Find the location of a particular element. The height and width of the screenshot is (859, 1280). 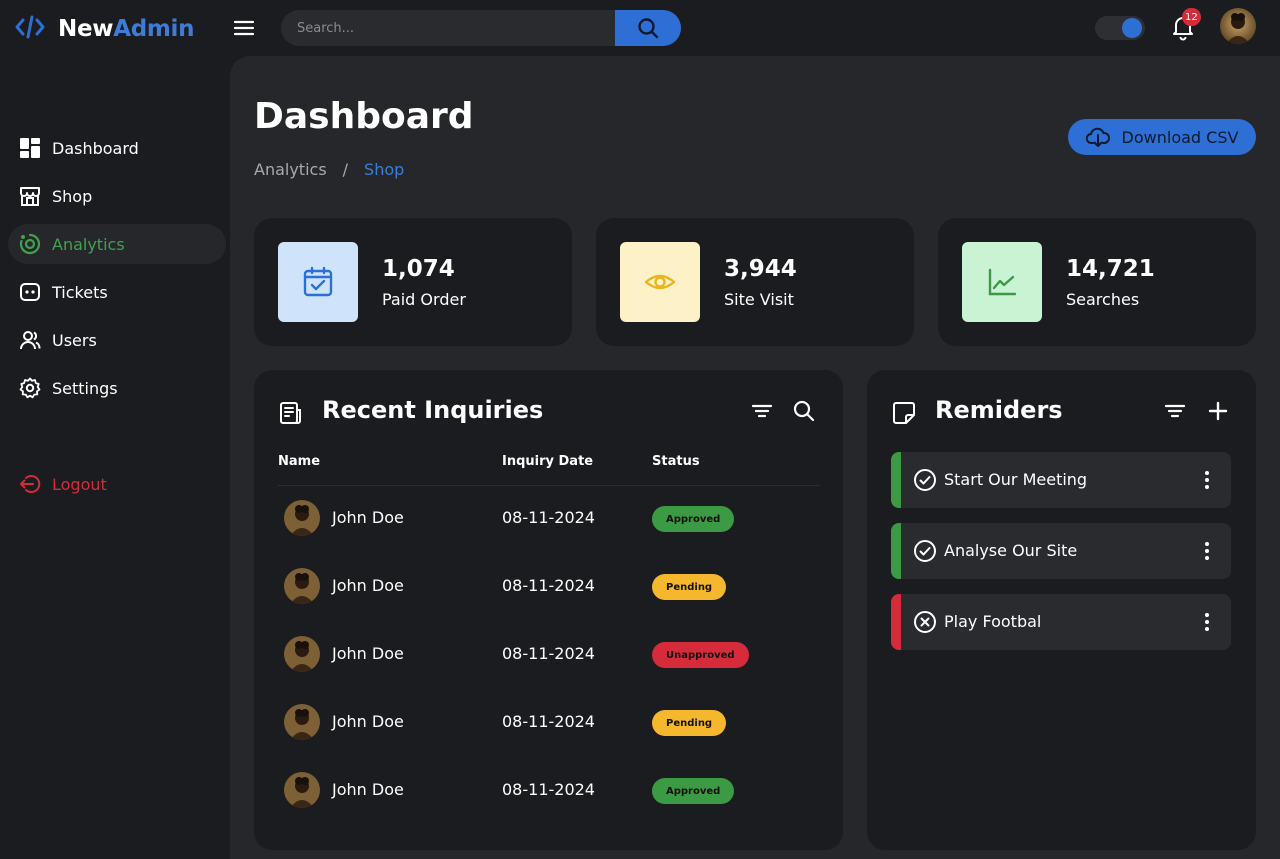

cloud-download-icon is located at coordinates (1097, 137).